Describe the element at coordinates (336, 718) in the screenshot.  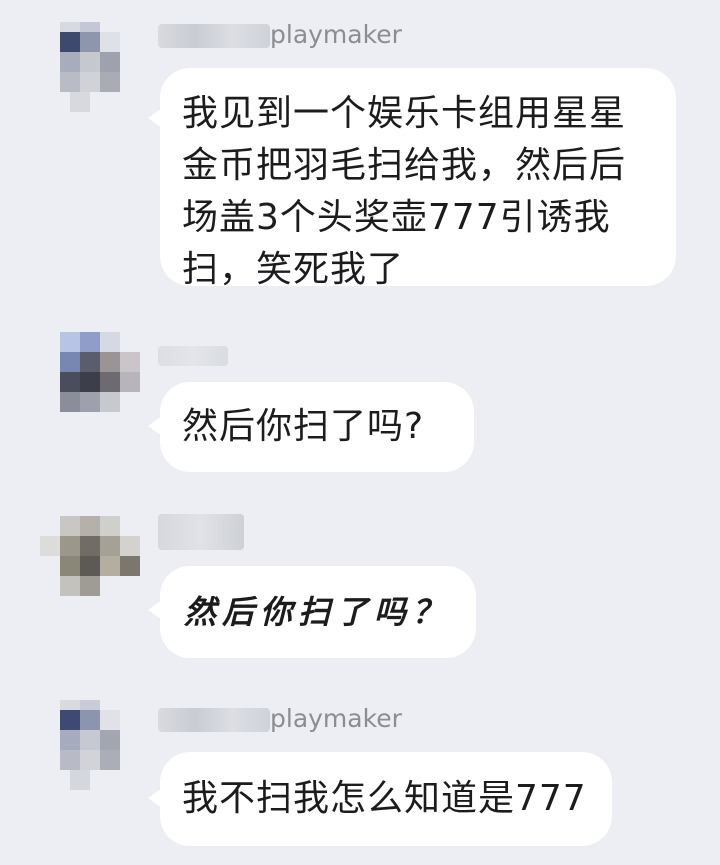
I see `sender-name: playmaker` at that location.